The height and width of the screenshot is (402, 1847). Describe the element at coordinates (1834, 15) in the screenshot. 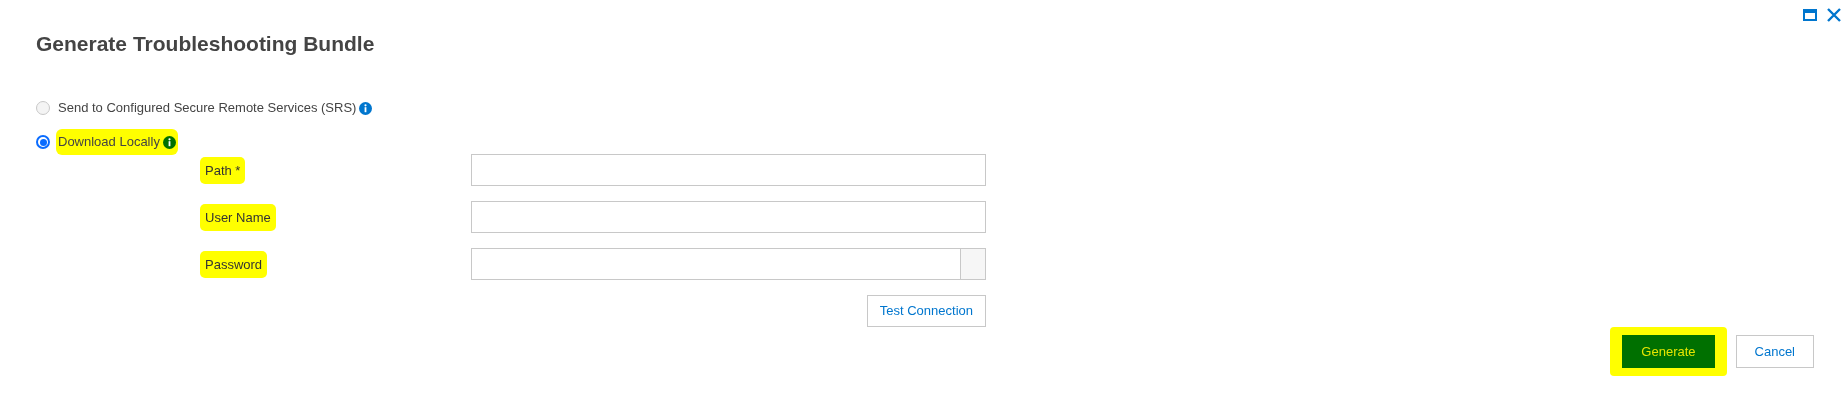

I see `close-icon` at that location.